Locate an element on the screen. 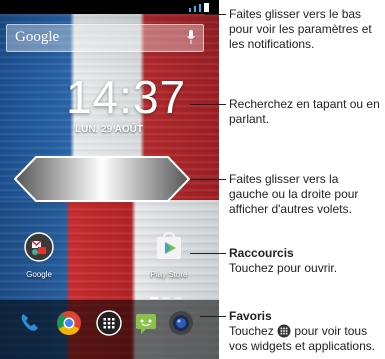 The width and height of the screenshot is (385, 359). date-label: LUN. 29 AOÛT is located at coordinates (109, 129).